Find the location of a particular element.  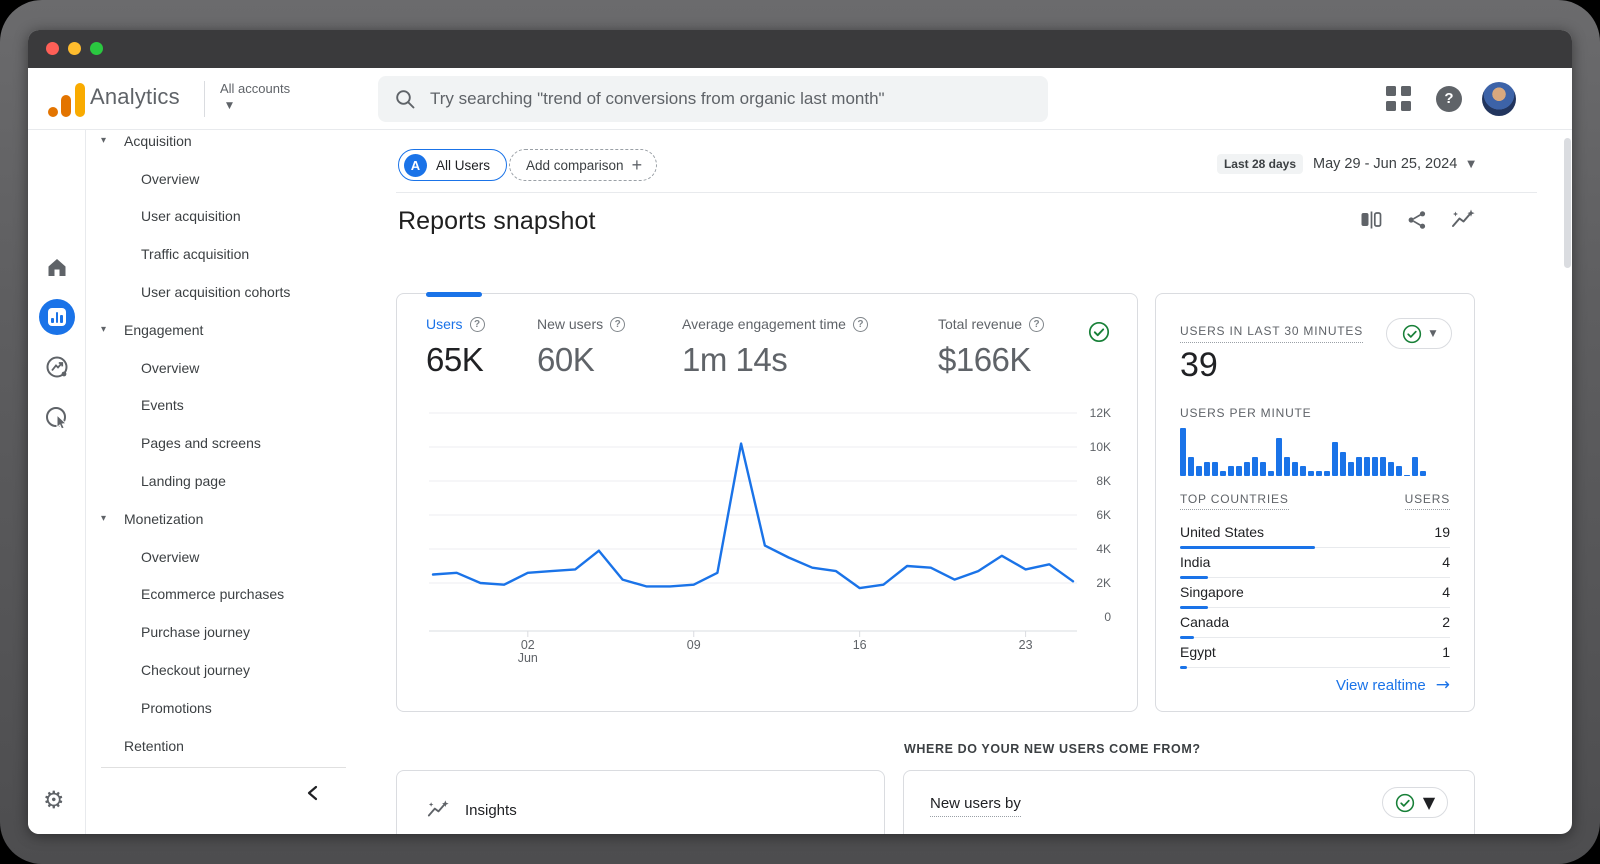

close-window-button is located at coordinates (52, 48).